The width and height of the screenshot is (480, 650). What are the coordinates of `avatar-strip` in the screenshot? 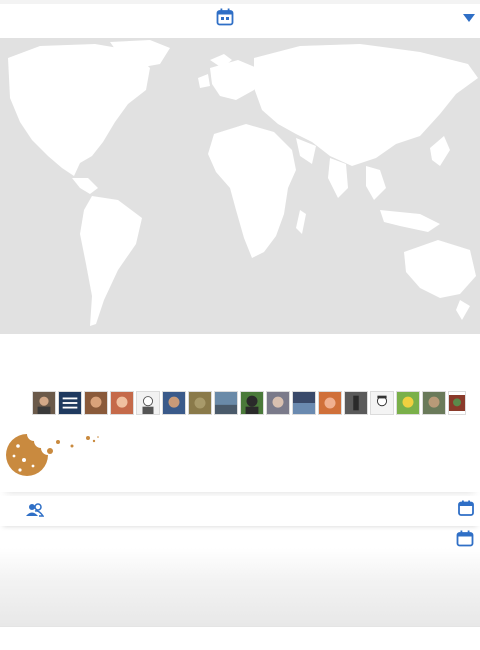 It's located at (249, 403).